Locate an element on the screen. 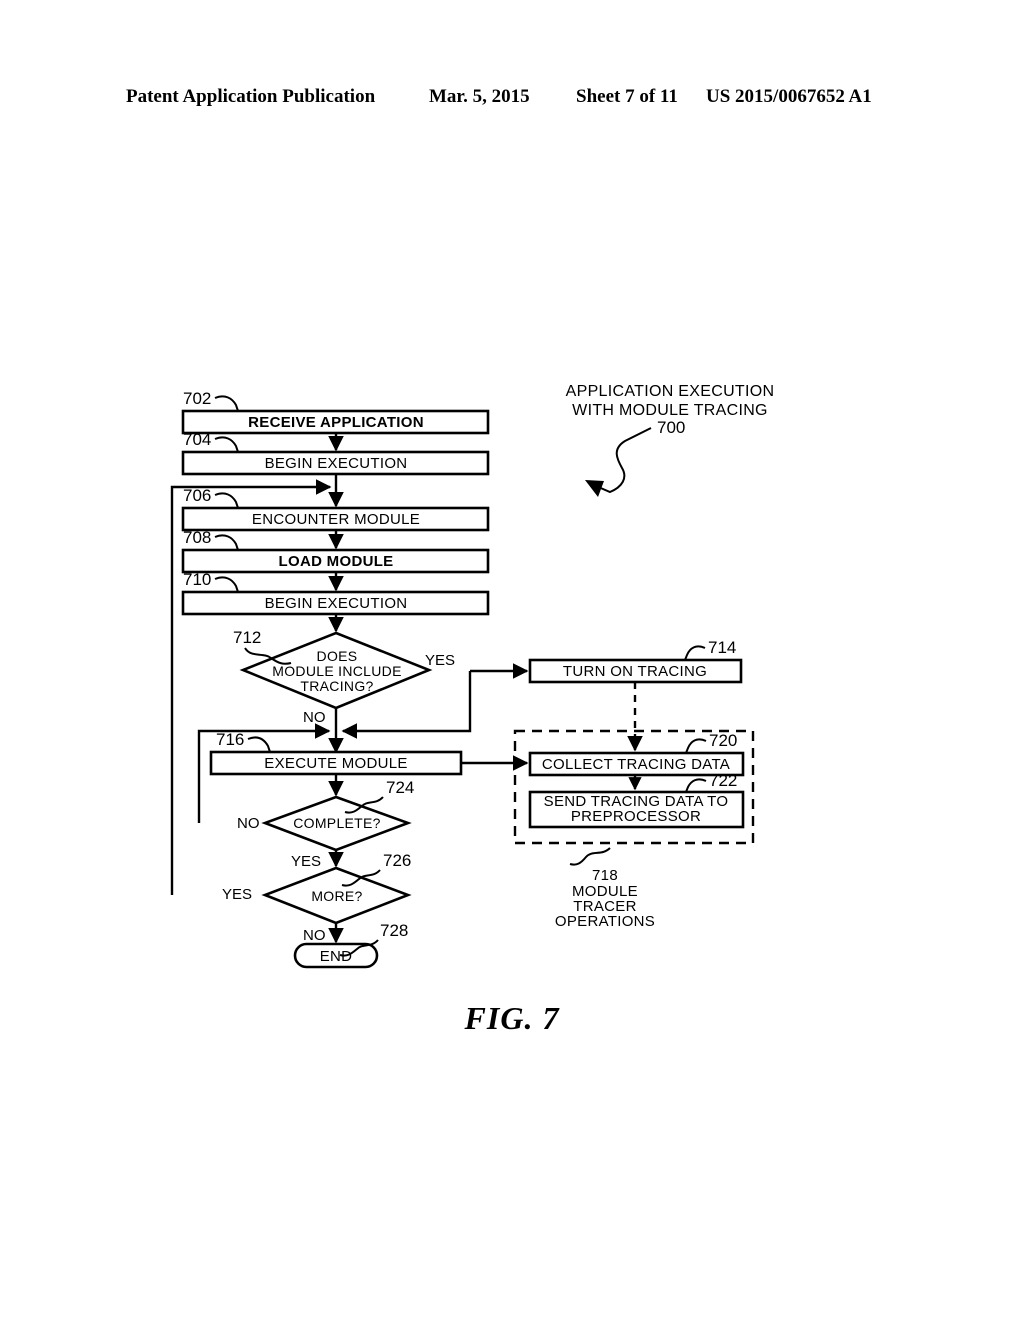  node-load-module-label: LOAD MODULE is located at coordinates (336, 561).